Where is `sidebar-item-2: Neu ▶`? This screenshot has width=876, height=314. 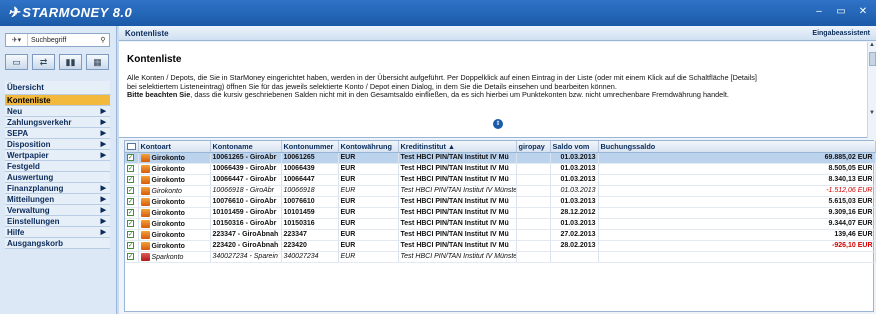 sidebar-item-2: Neu ▶ is located at coordinates (57, 111).